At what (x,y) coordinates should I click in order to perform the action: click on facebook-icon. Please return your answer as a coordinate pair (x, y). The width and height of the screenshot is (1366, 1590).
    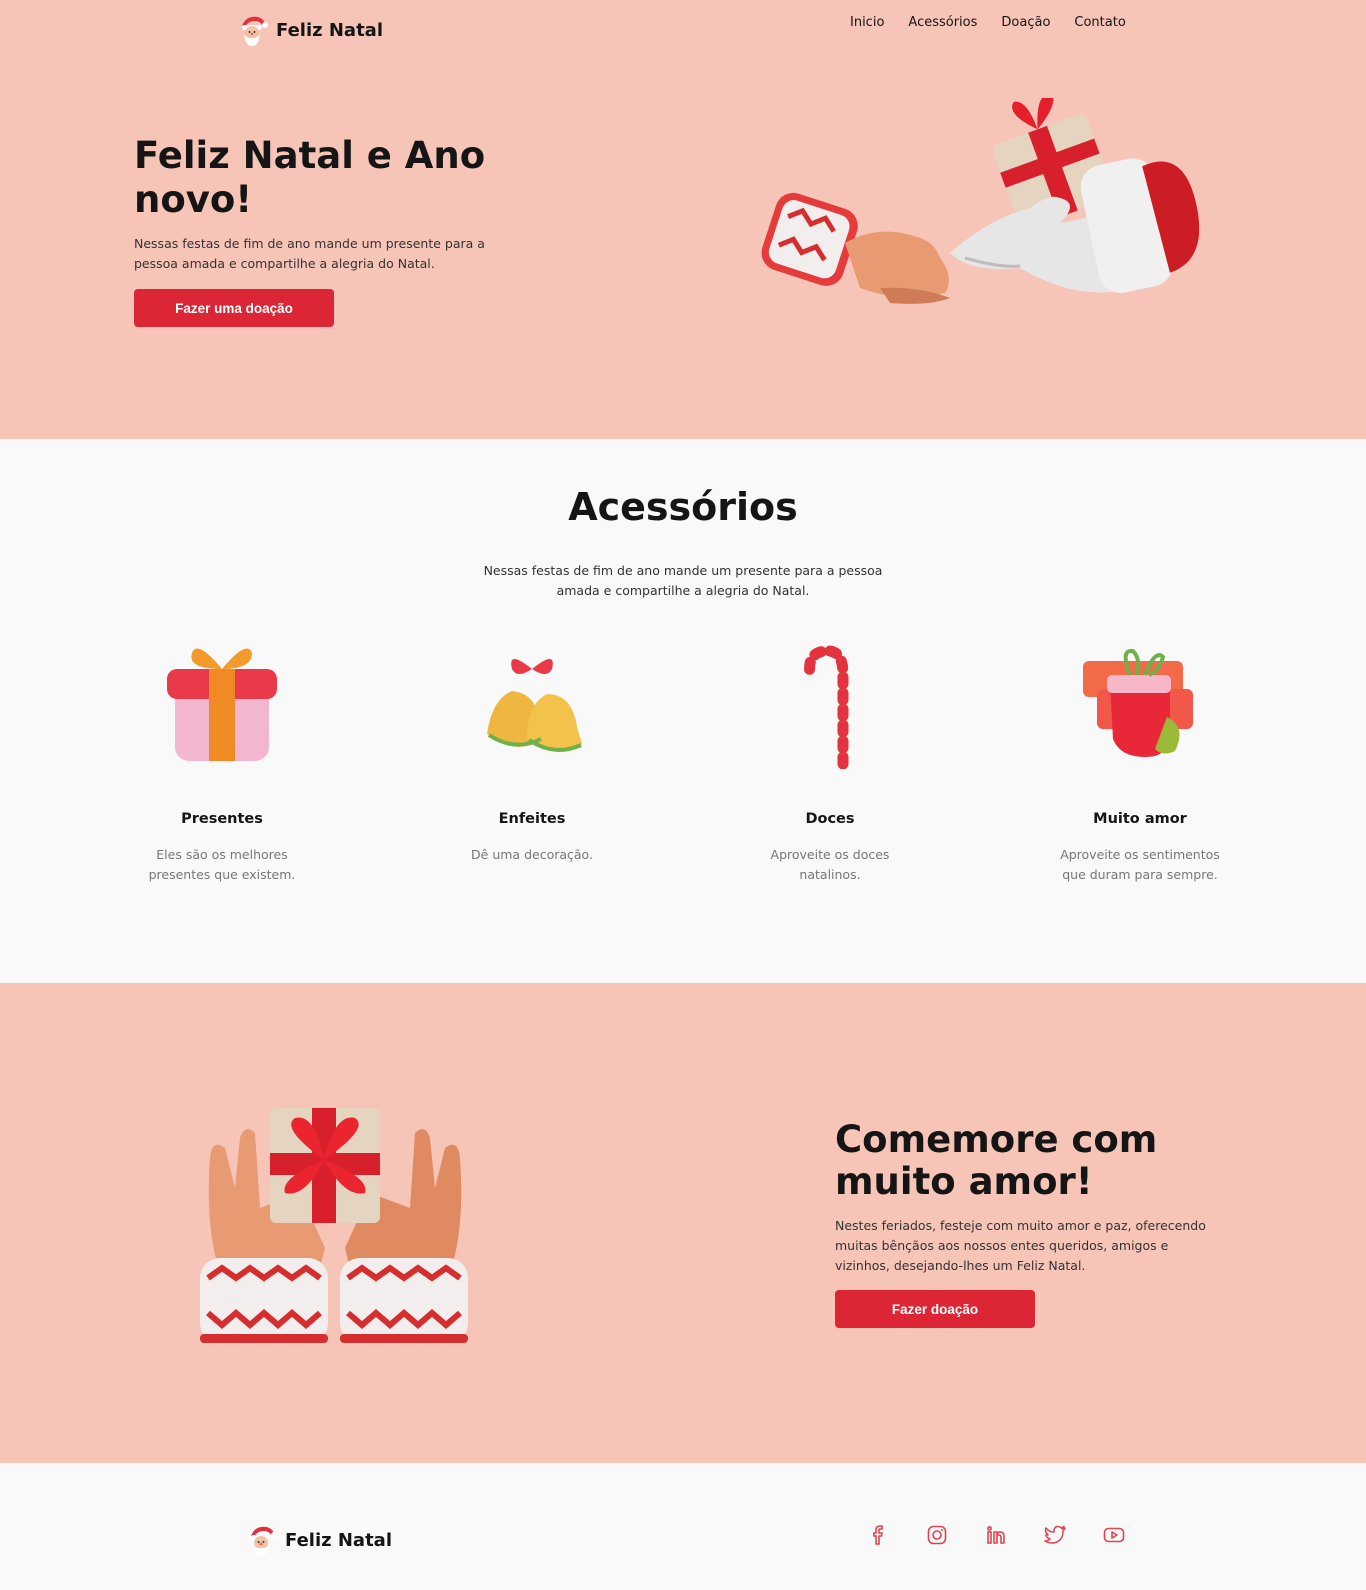
    Looking at the image, I should click on (878, 1535).